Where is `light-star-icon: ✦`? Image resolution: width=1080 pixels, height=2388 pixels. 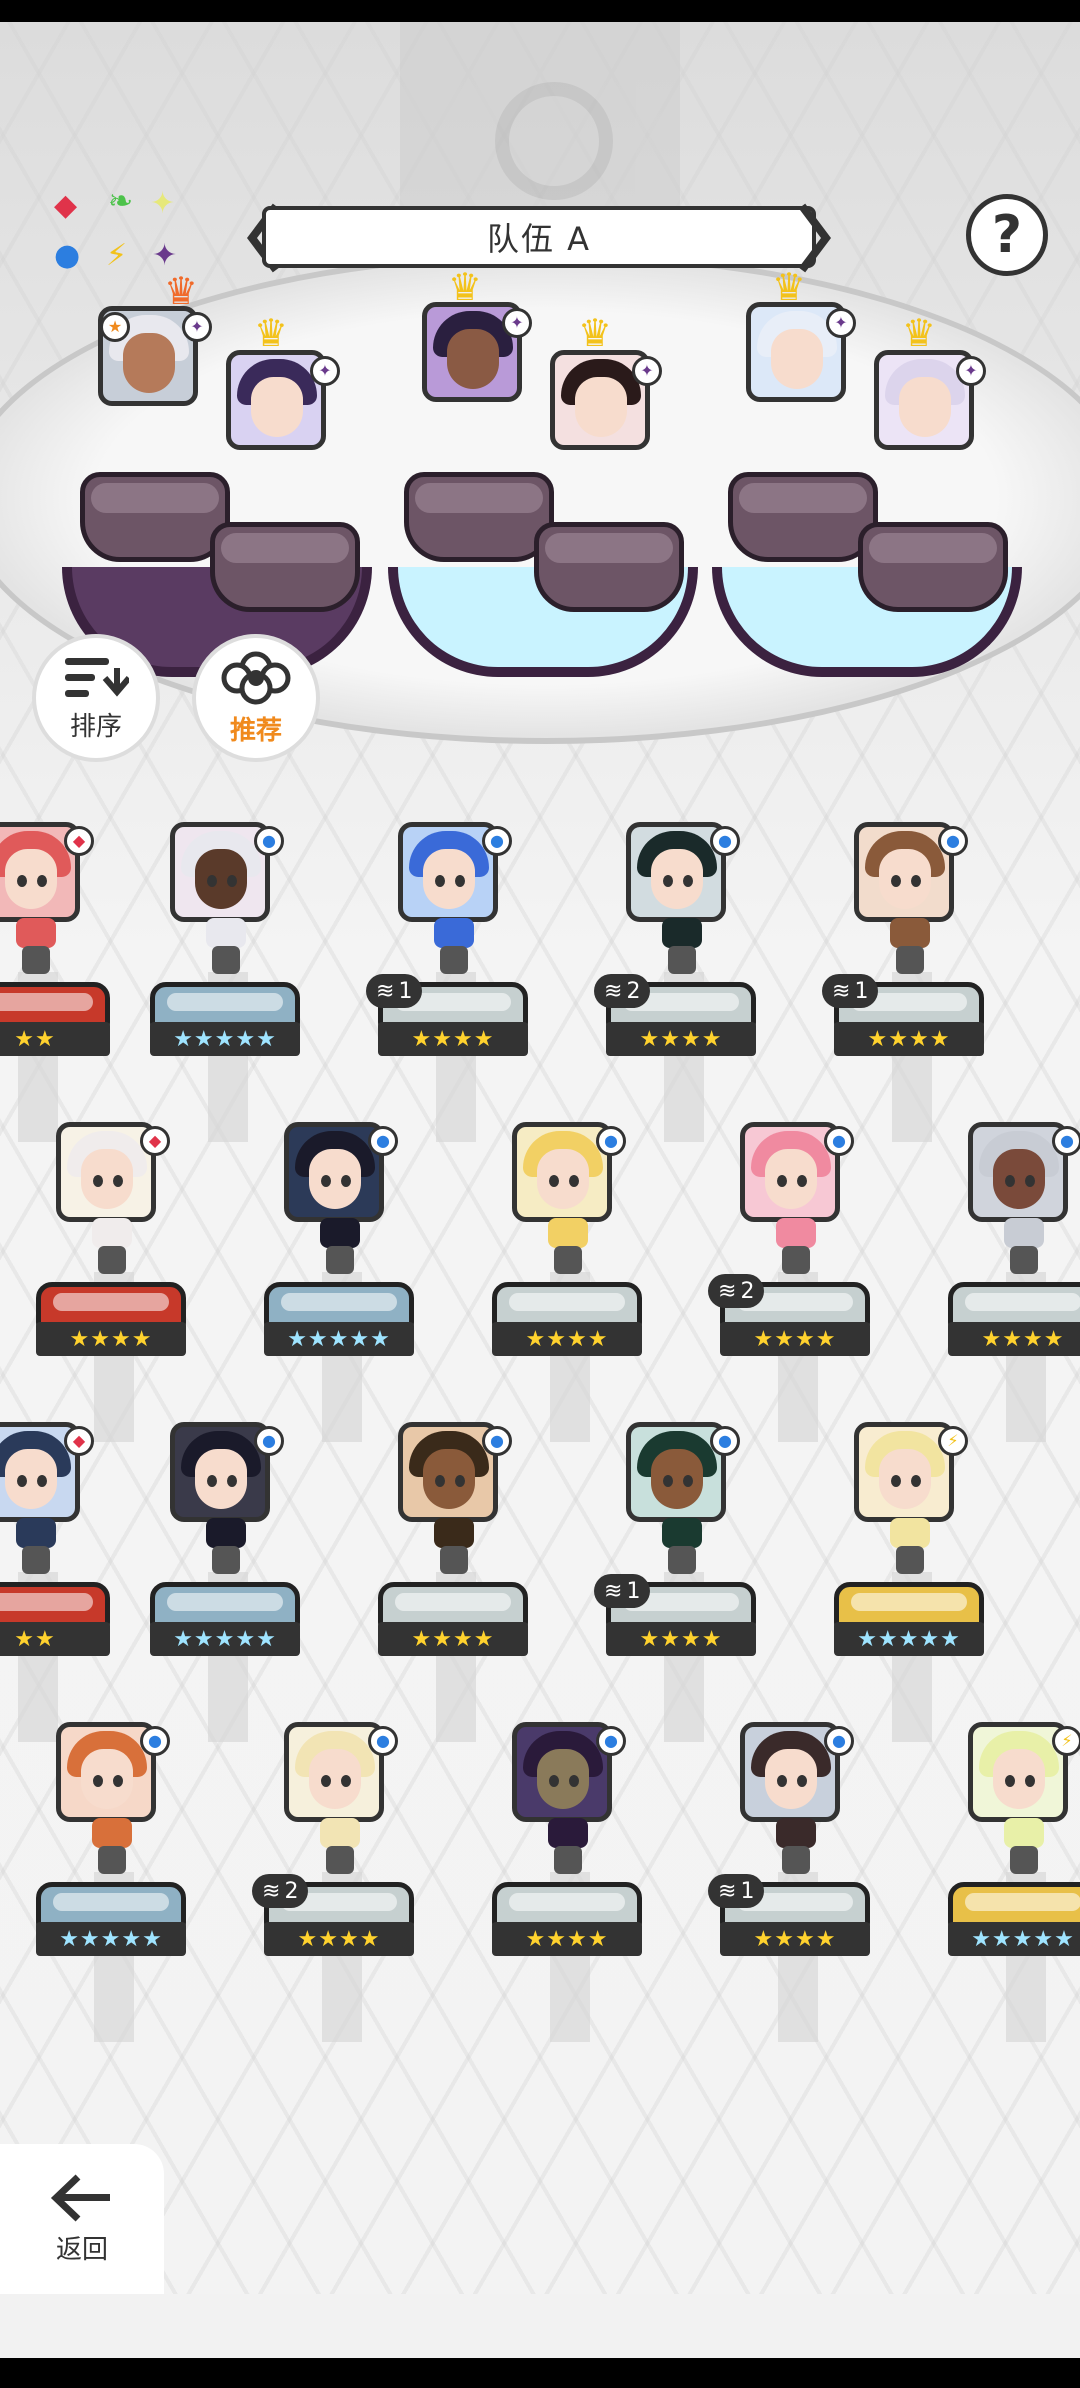 light-star-icon: ✦ is located at coordinates (163, 203).